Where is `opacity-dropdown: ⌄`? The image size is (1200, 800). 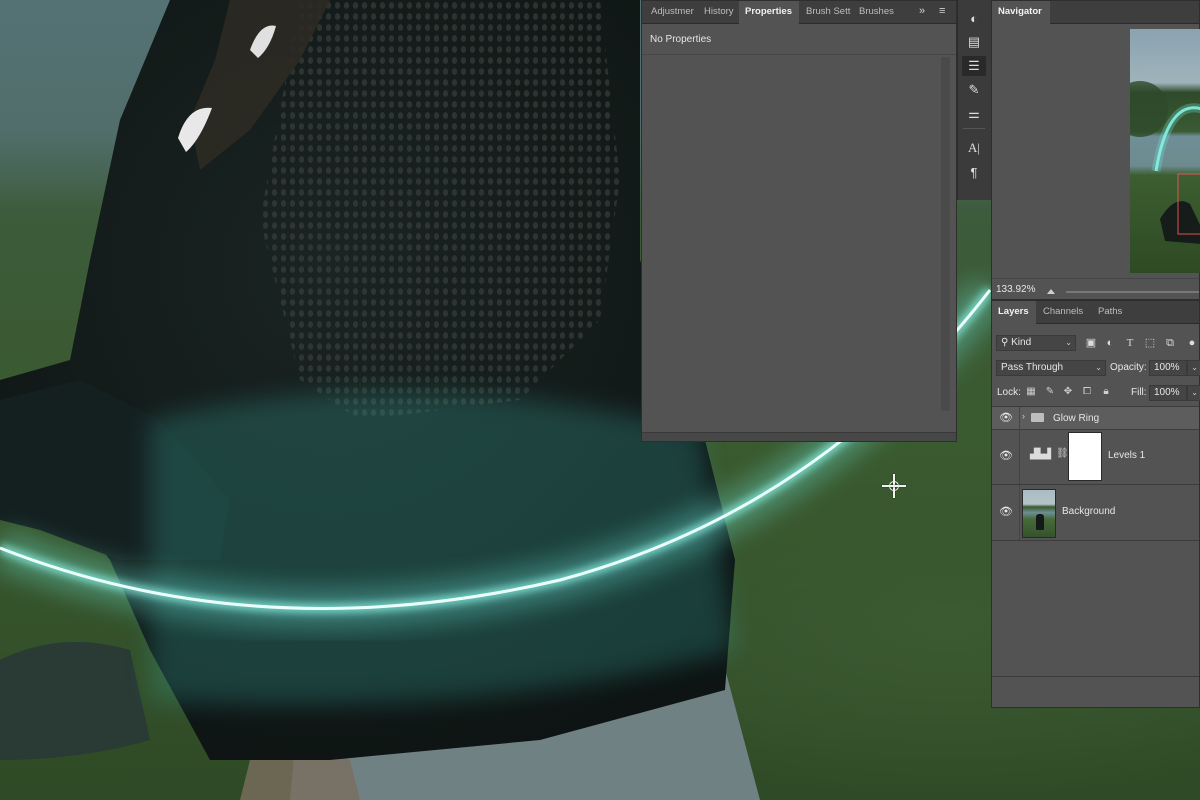
opacity-dropdown: ⌄ is located at coordinates (1193, 368).